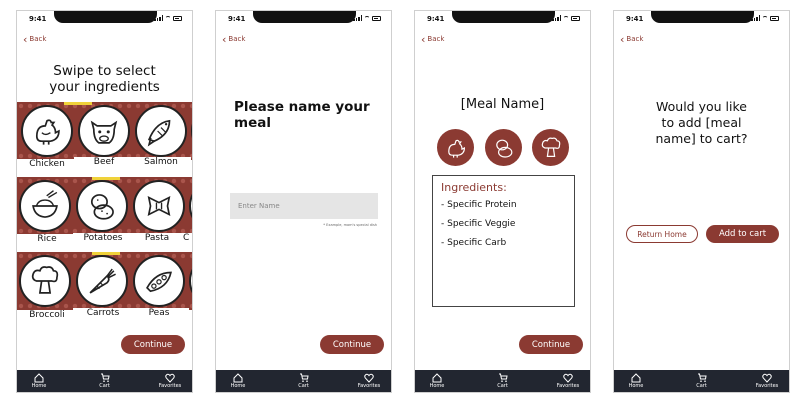 Image resolution: width=802 pixels, height=406 pixels. I want to click on question-line: to add [meal, so click(701, 122).